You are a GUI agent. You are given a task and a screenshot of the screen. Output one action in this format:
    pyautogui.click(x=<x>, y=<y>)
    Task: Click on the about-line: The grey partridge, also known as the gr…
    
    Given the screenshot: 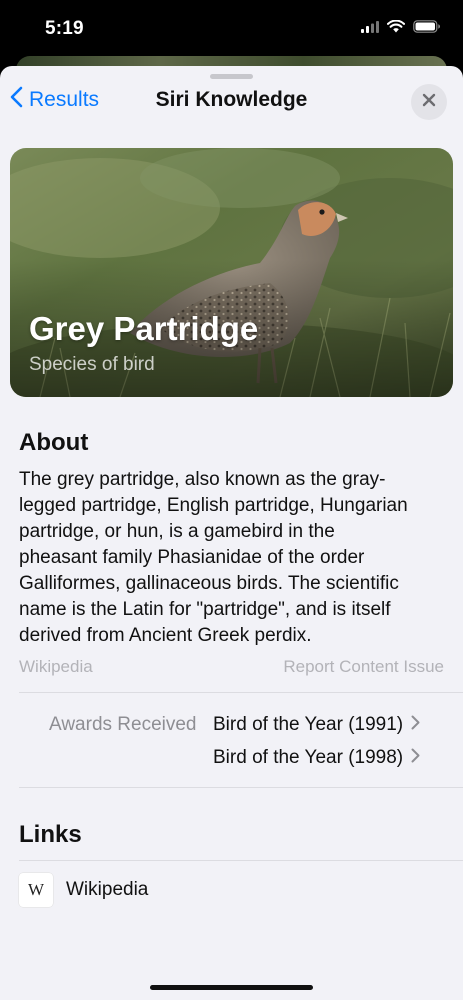 What is the action you would take?
    pyautogui.click(x=202, y=479)
    